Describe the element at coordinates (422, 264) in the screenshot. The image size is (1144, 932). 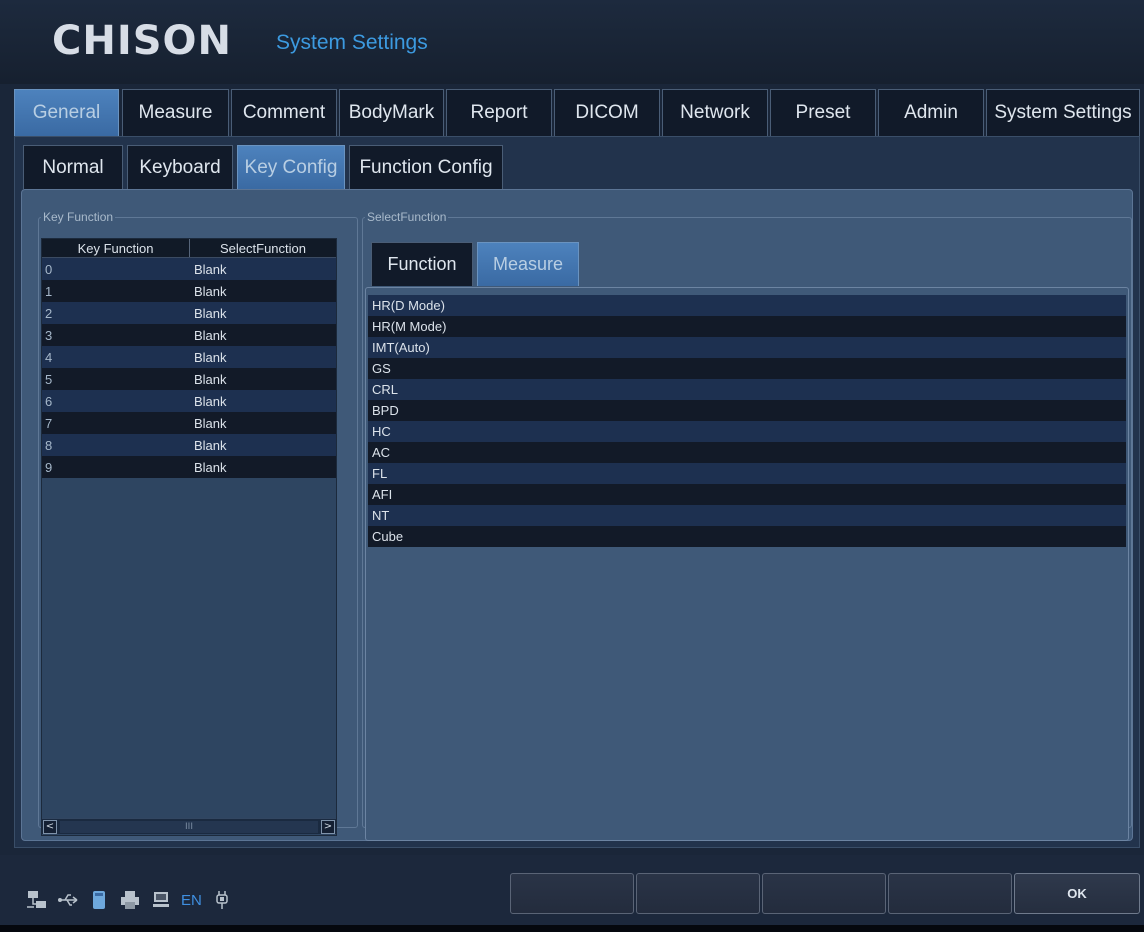
I see `tab-function: Function` at that location.